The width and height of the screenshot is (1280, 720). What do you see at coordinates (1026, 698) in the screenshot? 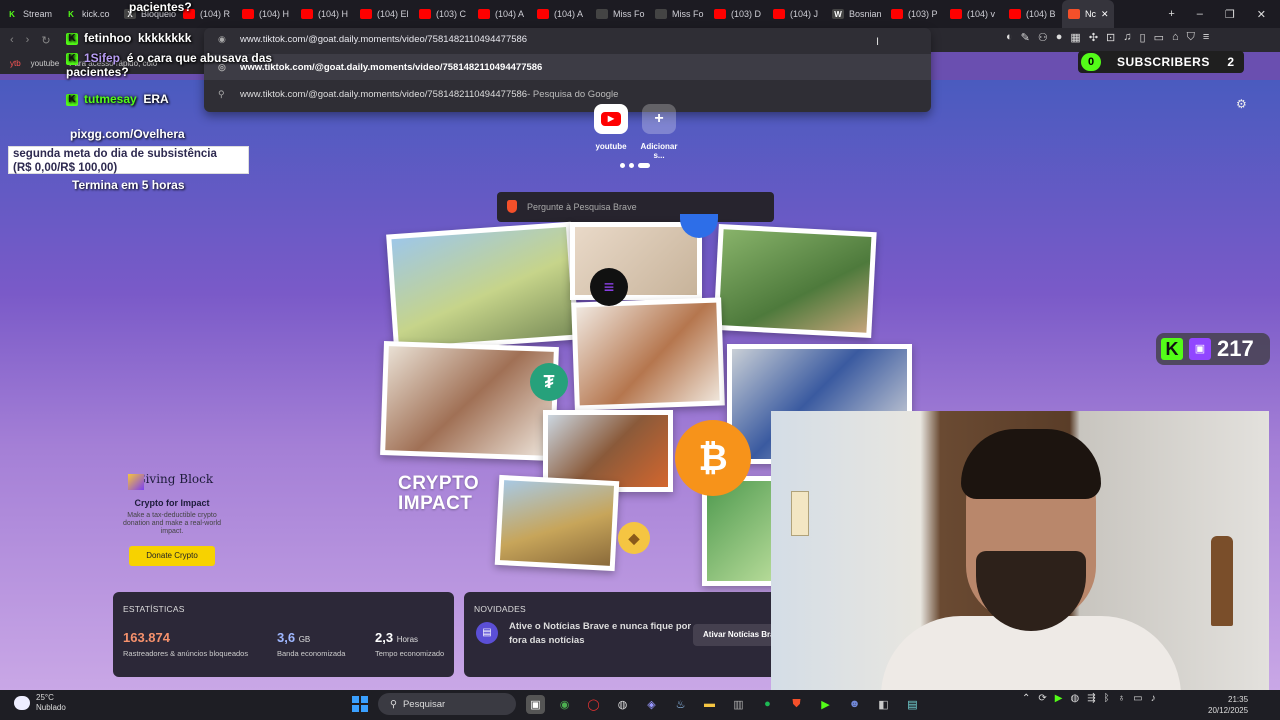
I see `chevron-up-icon: ⌃` at bounding box center [1026, 698].